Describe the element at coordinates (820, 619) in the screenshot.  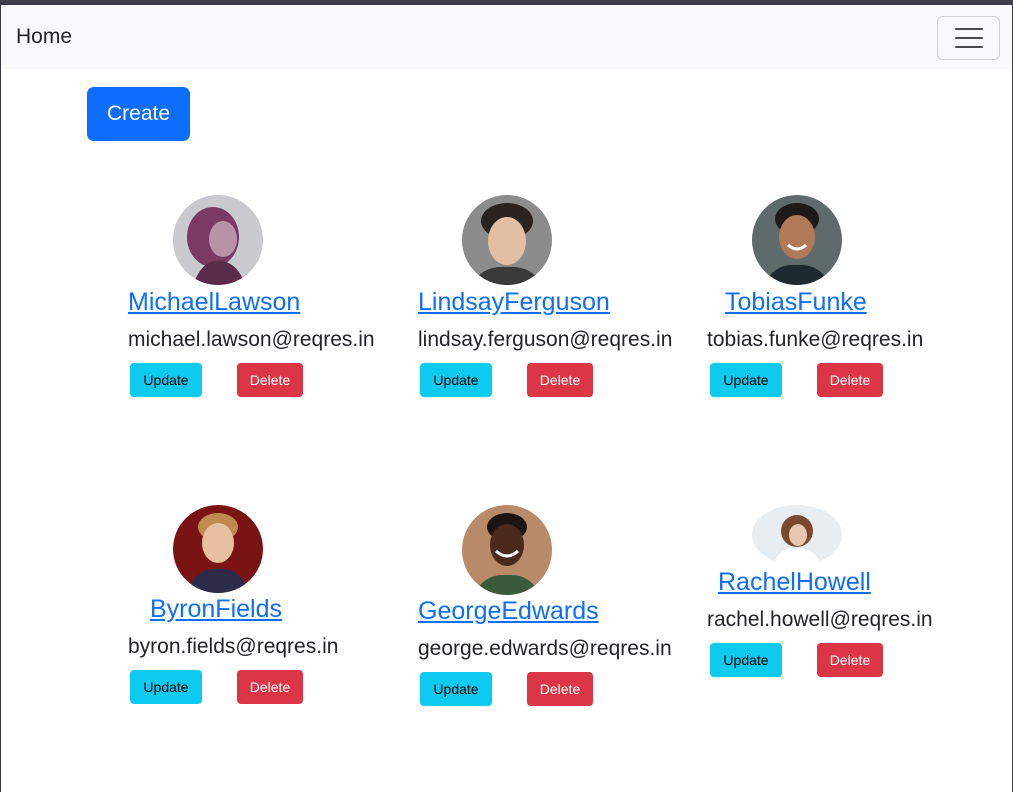
I see `user-email: rachel.howell@reqres.in` at that location.